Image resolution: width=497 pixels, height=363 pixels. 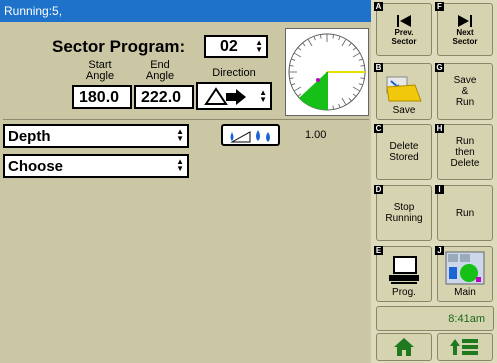 What do you see at coordinates (435, 318) in the screenshot?
I see `clock: 8:41am` at bounding box center [435, 318].